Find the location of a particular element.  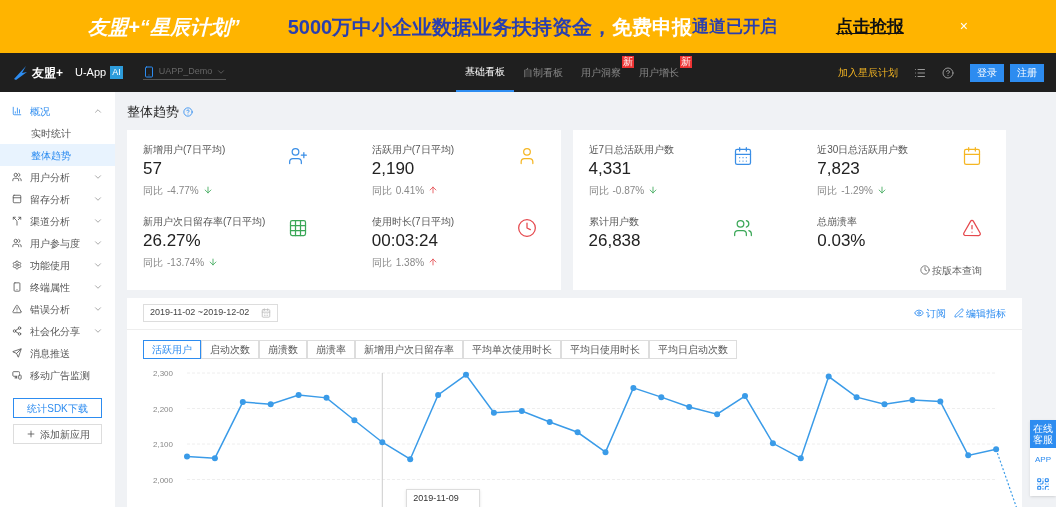

plus-icon is located at coordinates (30, 434).